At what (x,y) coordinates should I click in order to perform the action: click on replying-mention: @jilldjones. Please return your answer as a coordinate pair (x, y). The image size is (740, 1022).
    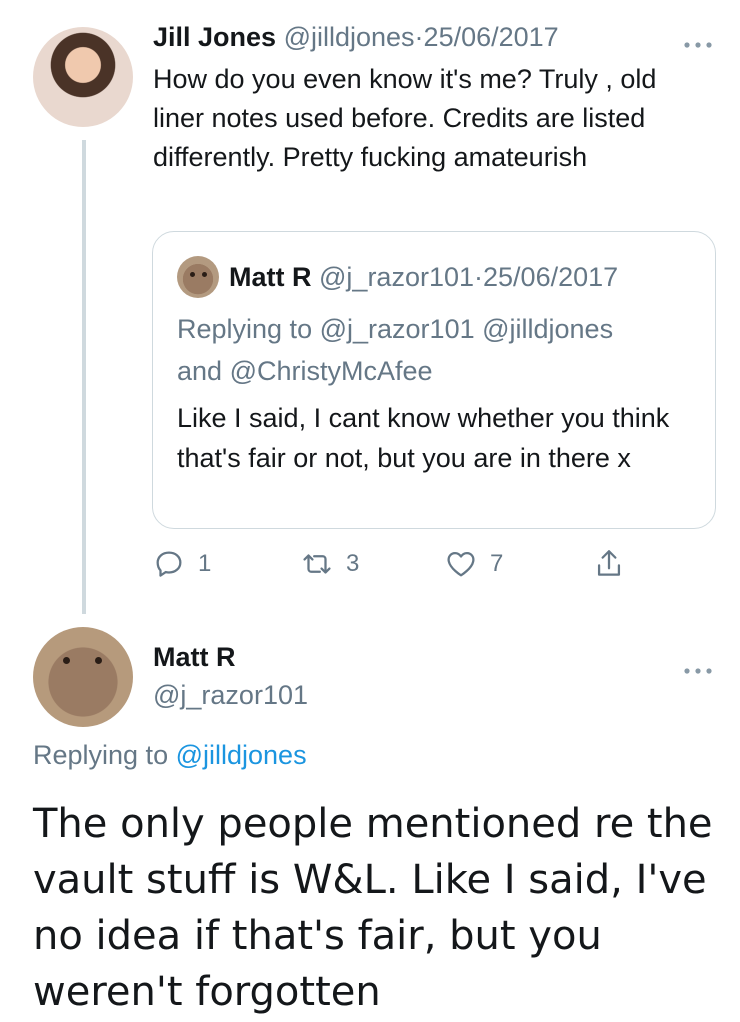
    Looking at the image, I should click on (241, 755).